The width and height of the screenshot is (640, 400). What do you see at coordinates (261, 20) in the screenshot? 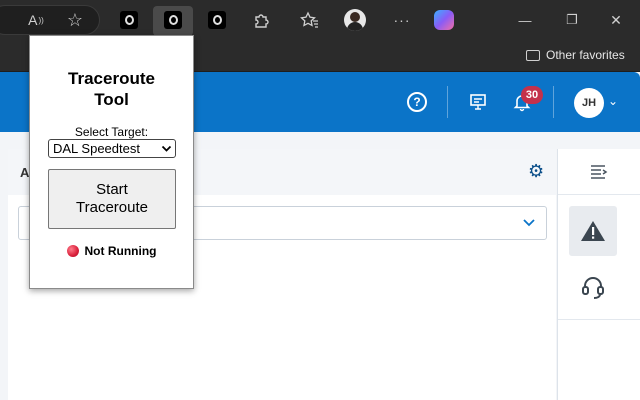
I see `puzzle-icon` at bounding box center [261, 20].